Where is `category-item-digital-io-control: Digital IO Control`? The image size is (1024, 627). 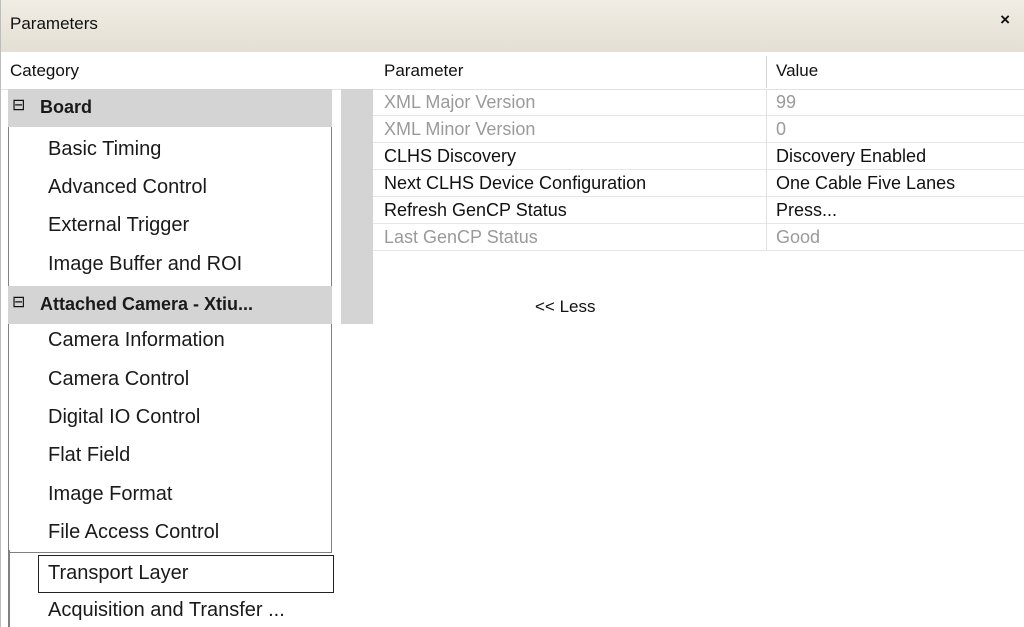 category-item-digital-io-control: Digital IO Control is located at coordinates (170, 419).